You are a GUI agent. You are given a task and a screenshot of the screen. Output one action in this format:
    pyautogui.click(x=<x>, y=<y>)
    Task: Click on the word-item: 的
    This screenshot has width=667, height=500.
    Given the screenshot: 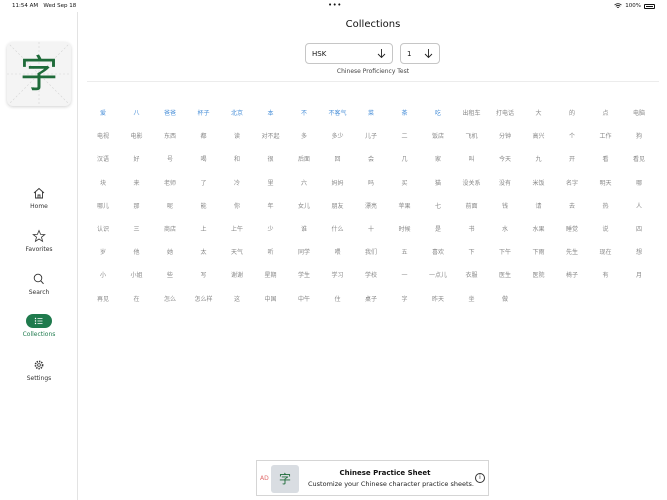 What is the action you would take?
    pyautogui.click(x=572, y=112)
    